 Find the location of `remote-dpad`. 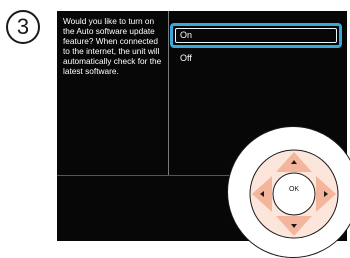

remote-dpad is located at coordinates (294, 194).